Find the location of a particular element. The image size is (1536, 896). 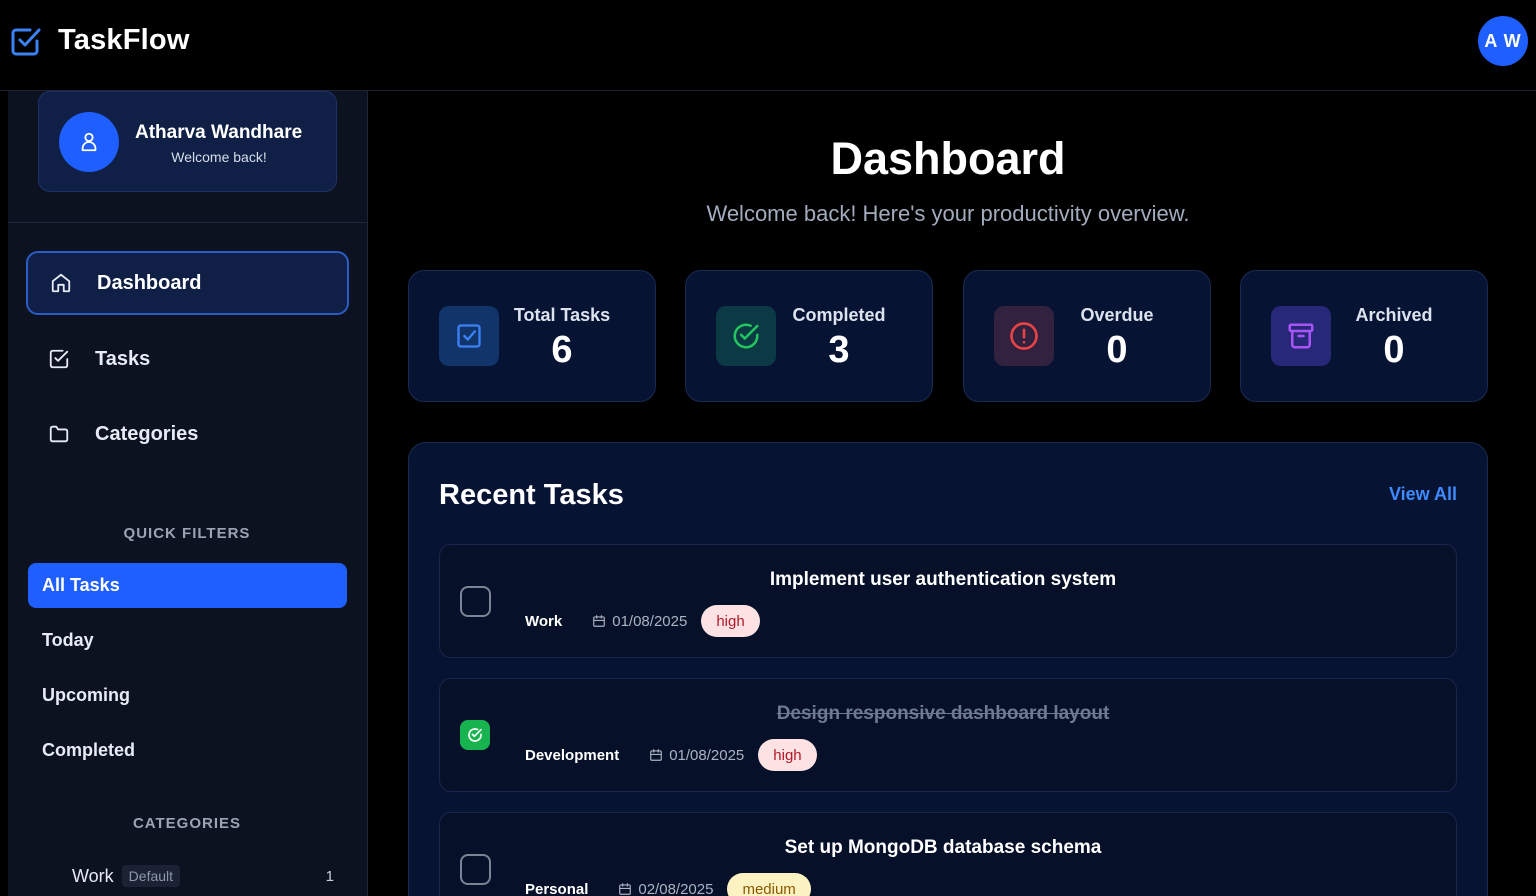

alert-circle-icon is located at coordinates (1024, 336).